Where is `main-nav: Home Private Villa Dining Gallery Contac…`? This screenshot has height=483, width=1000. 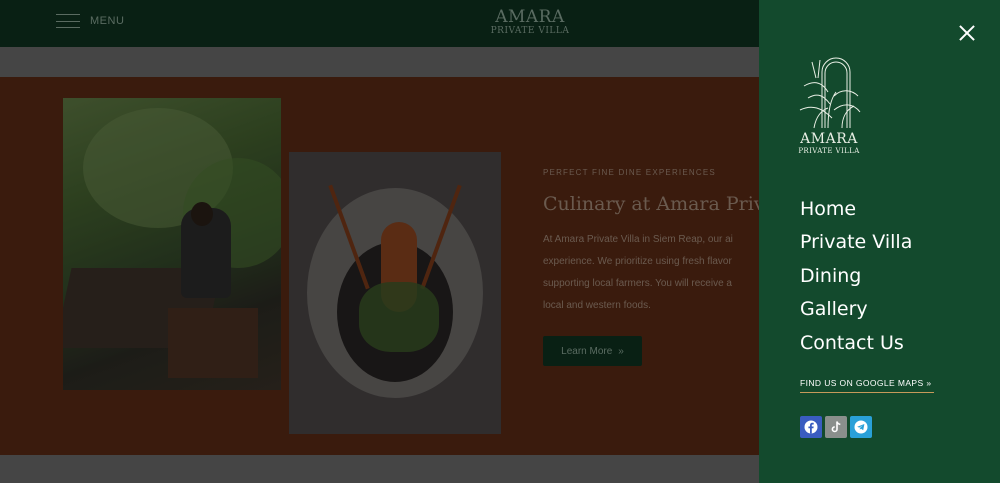 main-nav: Home Private Villa Dining Gallery Contac… is located at coordinates (856, 276).